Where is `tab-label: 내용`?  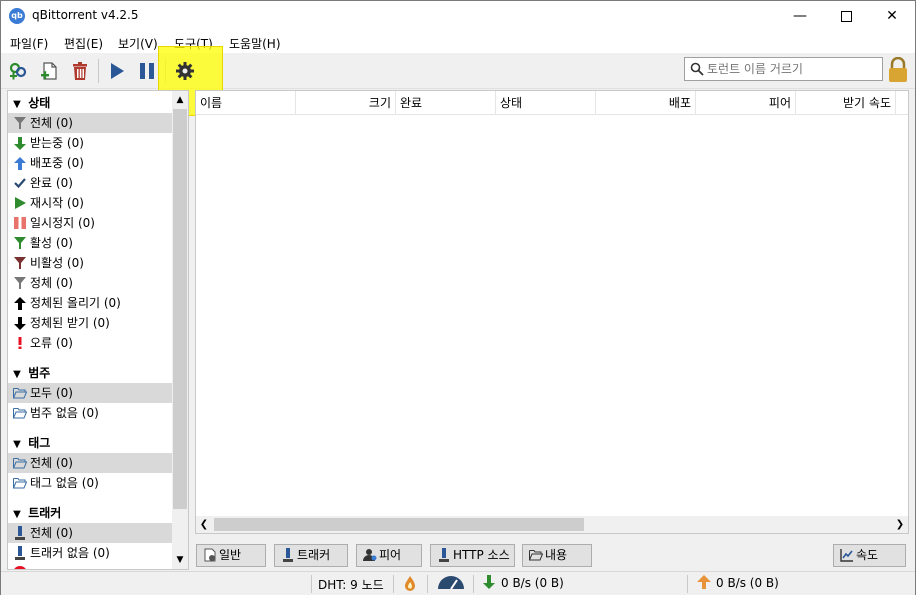
tab-label: 내용 is located at coordinates (556, 555).